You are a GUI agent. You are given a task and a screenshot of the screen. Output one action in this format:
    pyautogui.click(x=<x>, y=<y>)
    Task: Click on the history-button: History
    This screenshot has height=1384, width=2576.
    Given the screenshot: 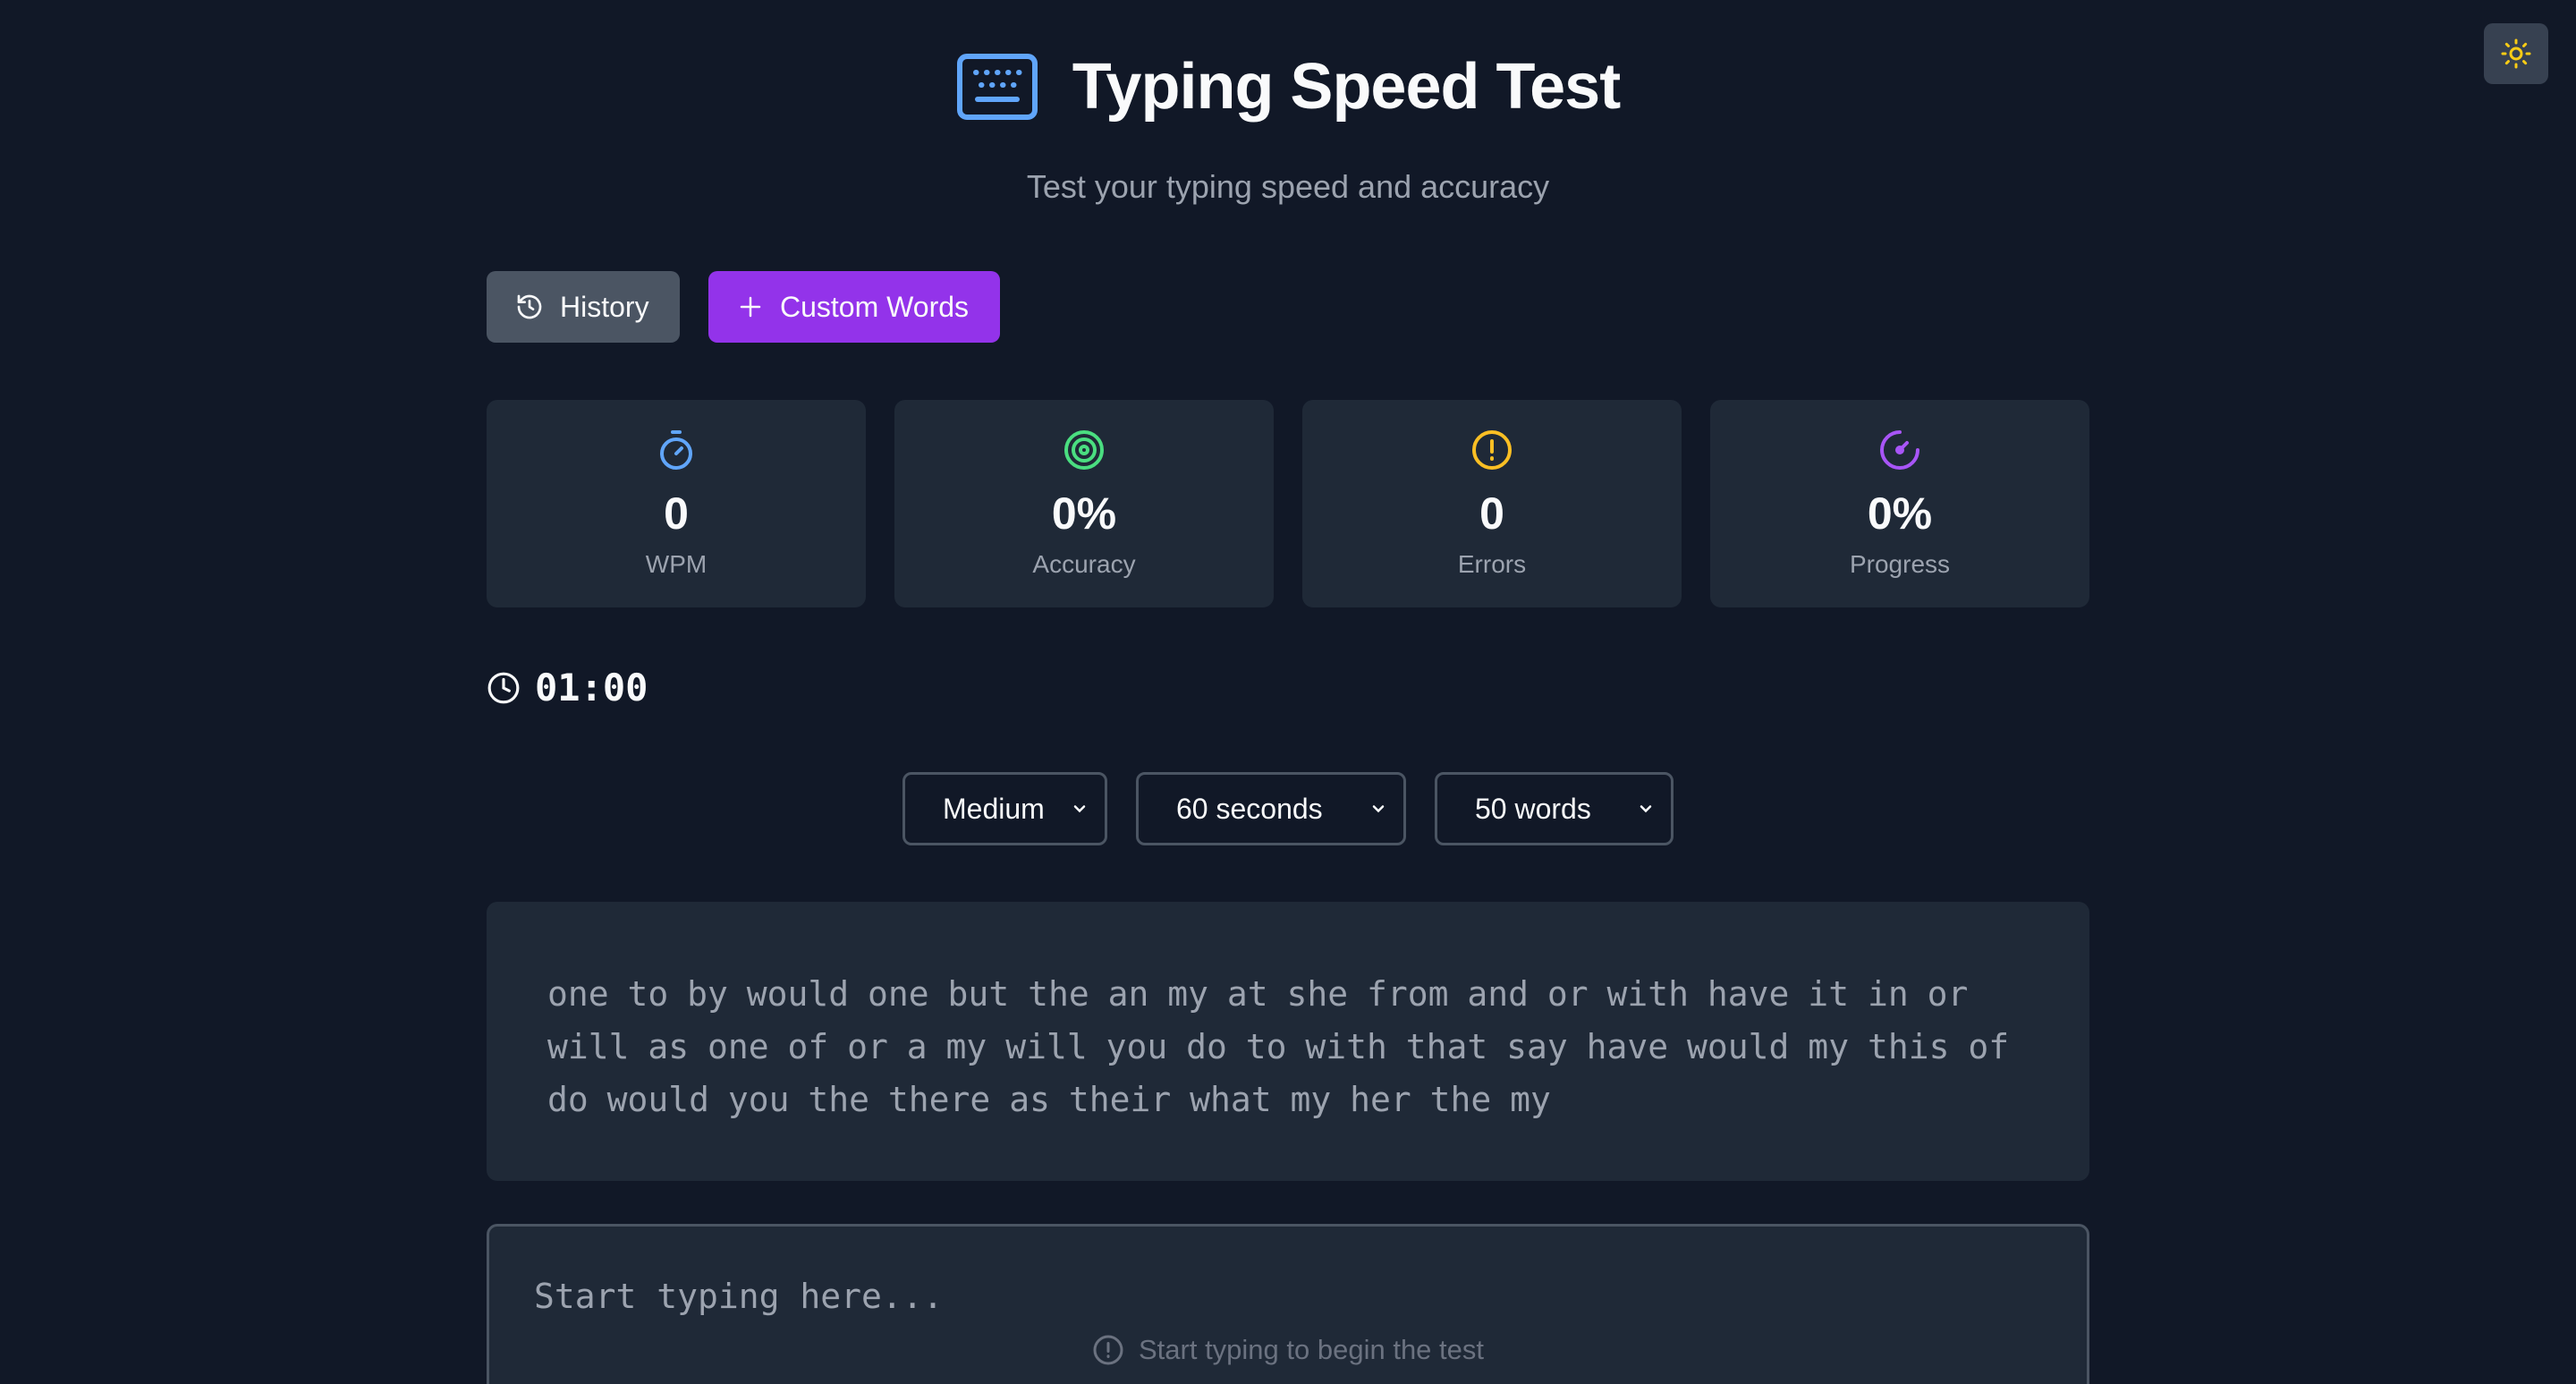 What is the action you would take?
    pyautogui.click(x=583, y=307)
    